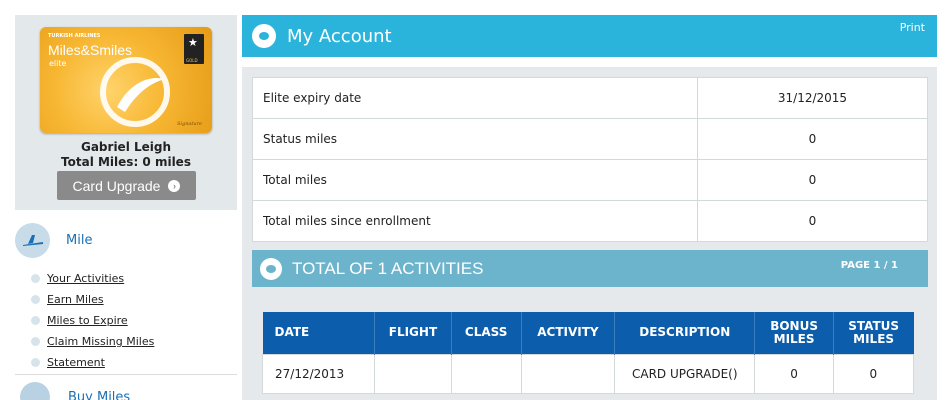 This screenshot has height=400, width=950. What do you see at coordinates (87, 320) in the screenshot?
I see `miles-to-expire-link: Miles to Expire` at bounding box center [87, 320].